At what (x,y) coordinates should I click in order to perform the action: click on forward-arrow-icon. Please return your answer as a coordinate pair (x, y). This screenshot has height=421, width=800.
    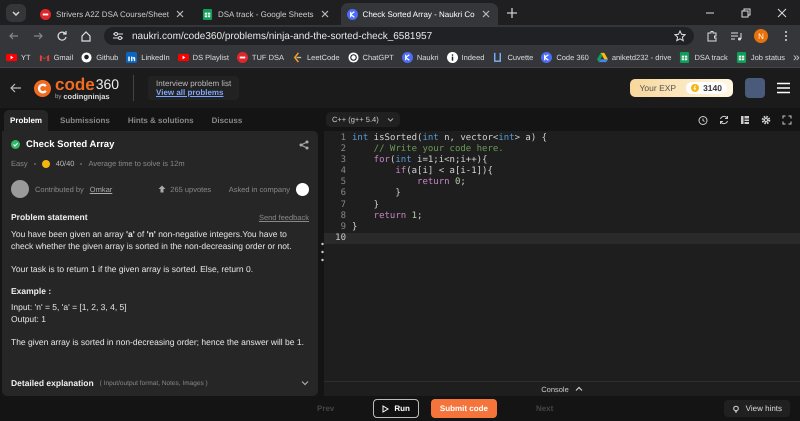
    Looking at the image, I should click on (38, 36).